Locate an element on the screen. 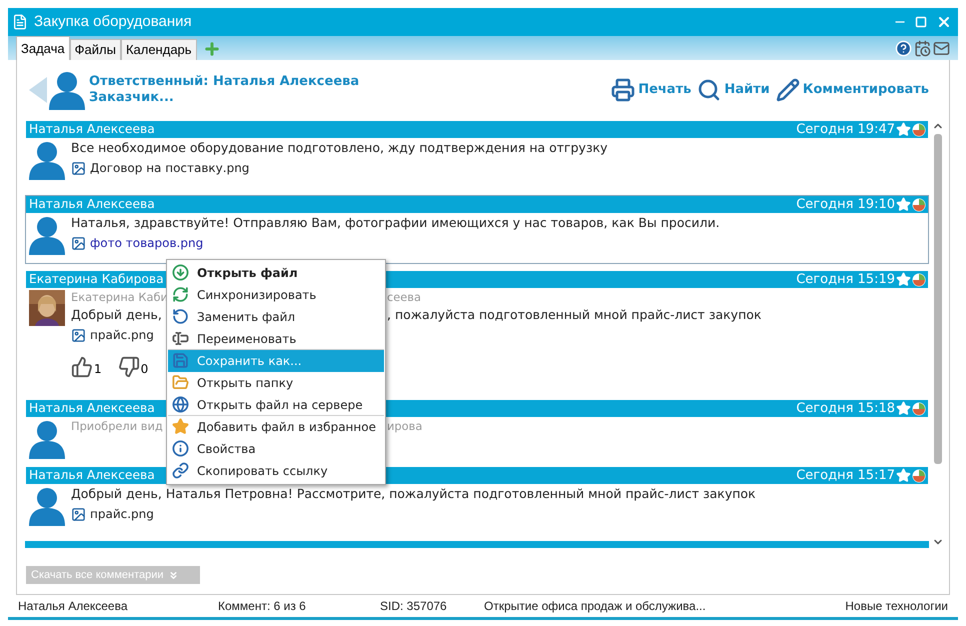  author-name: Екатерина Кабирова is located at coordinates (96, 279).